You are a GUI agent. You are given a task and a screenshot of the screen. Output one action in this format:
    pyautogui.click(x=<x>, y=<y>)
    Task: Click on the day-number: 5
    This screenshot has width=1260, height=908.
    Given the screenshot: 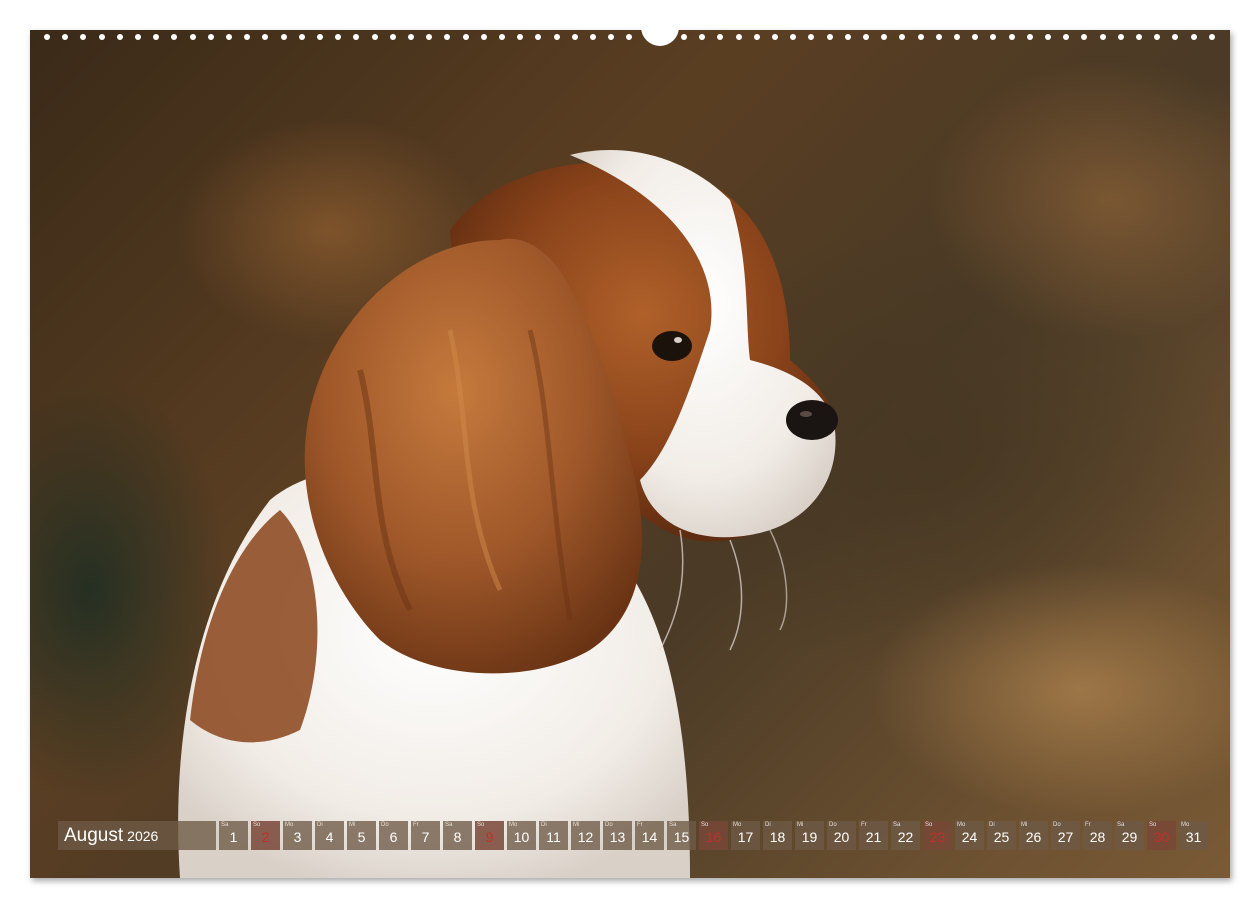 What is the action you would take?
    pyautogui.click(x=361, y=837)
    